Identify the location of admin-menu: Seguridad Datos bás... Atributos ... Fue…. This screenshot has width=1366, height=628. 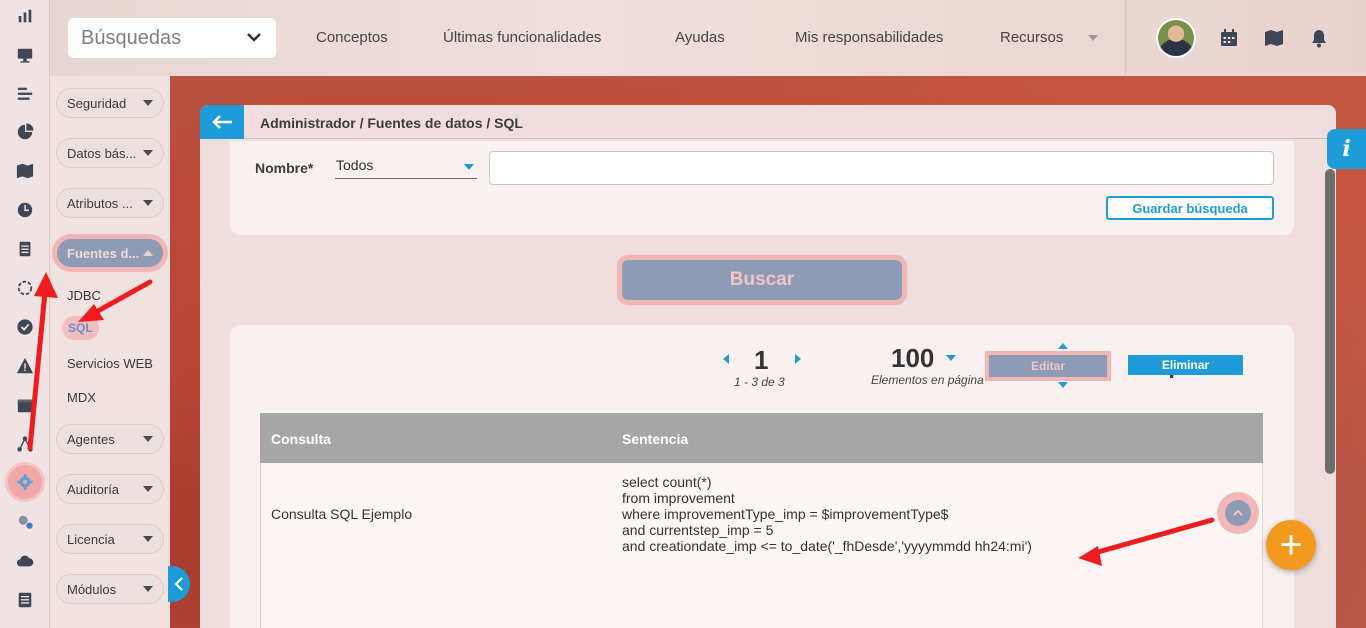
(110, 352).